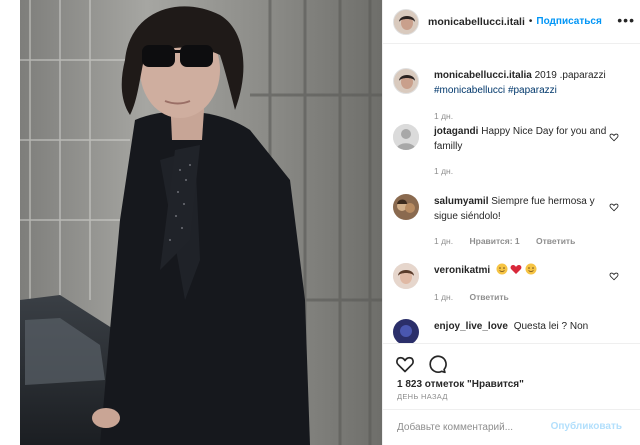  What do you see at coordinates (456, 131) in the screenshot?
I see `comment-username: jotagandi` at bounding box center [456, 131].